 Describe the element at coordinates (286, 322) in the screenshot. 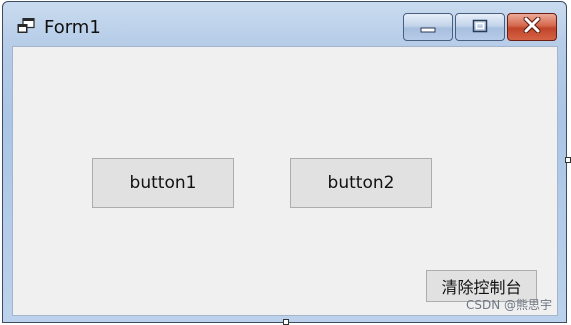

I see `resize-handle-bottom` at that location.